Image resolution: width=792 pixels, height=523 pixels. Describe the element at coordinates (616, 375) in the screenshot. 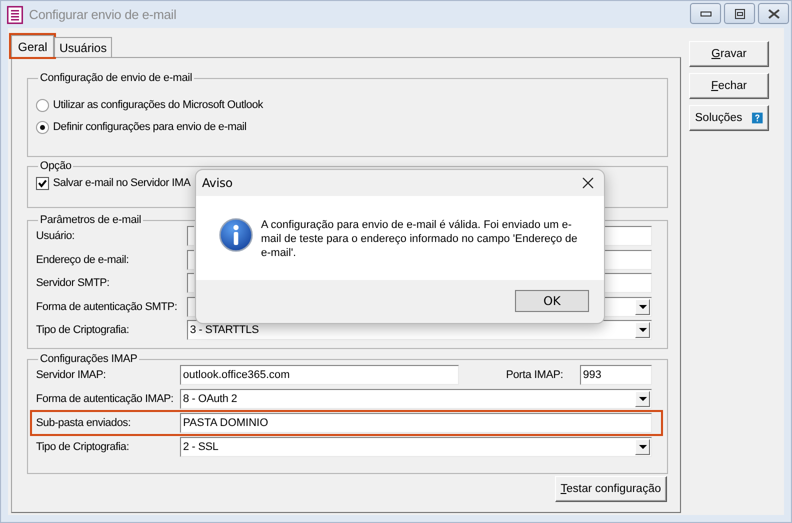

I see `input-field: 993` at that location.